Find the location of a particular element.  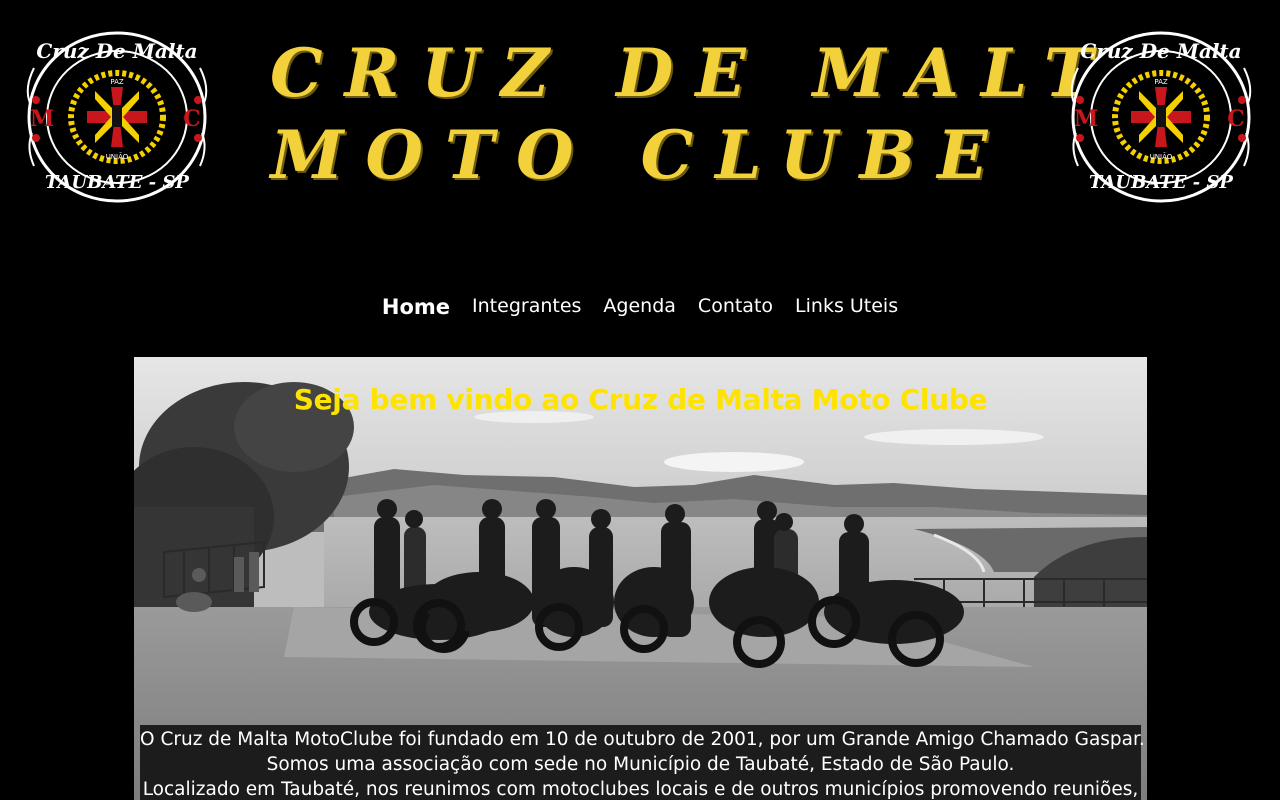

nav-item-home: Home is located at coordinates (416, 307).